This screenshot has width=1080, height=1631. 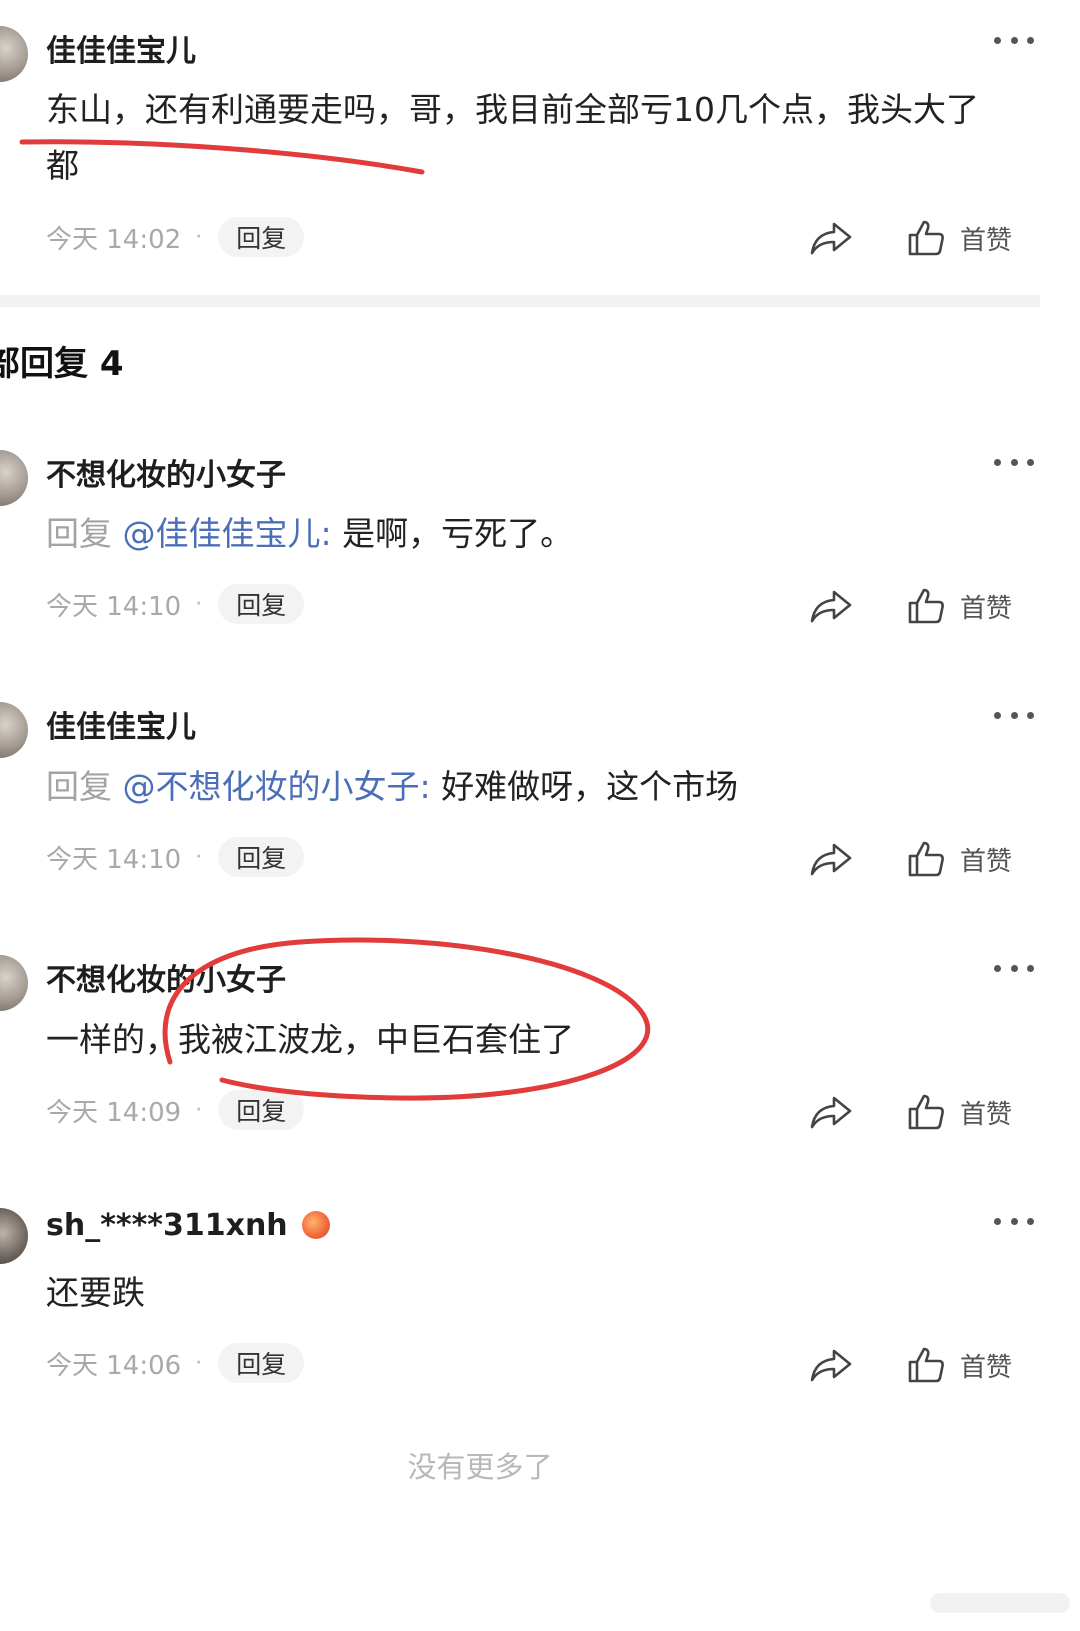 I want to click on reply-text: 回复 @佳佳佳宝儿: 是啊，亏死了。, so click(x=533, y=534).